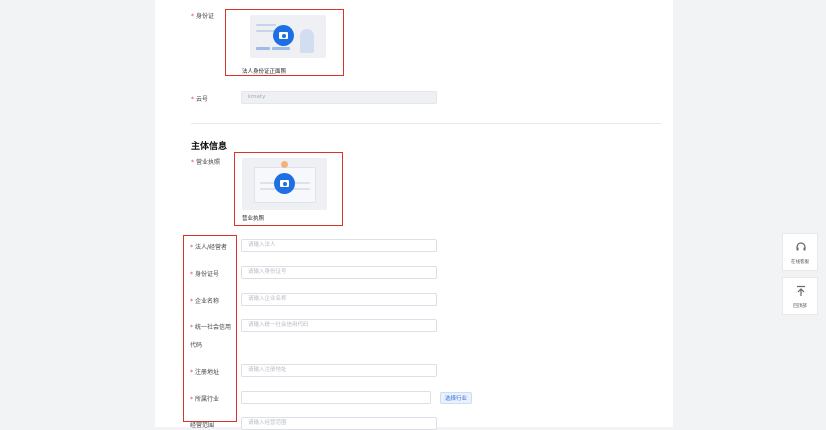 Image resolution: width=826 pixels, height=430 pixels. Describe the element at coordinates (253, 219) in the screenshot. I see `license-caption: 营业执照` at that location.